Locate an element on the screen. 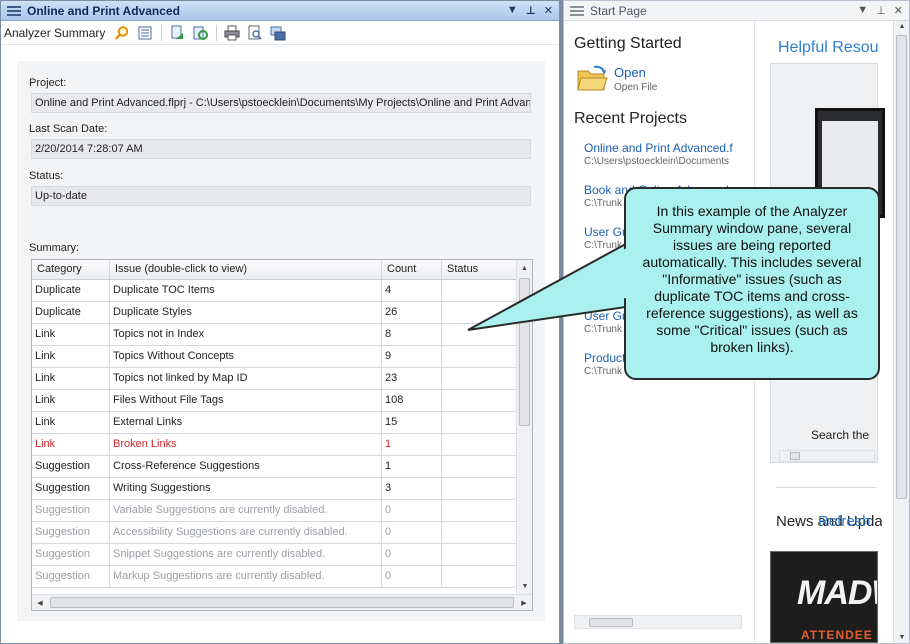  cell-issue: Duplicate Styles is located at coordinates (246, 312).